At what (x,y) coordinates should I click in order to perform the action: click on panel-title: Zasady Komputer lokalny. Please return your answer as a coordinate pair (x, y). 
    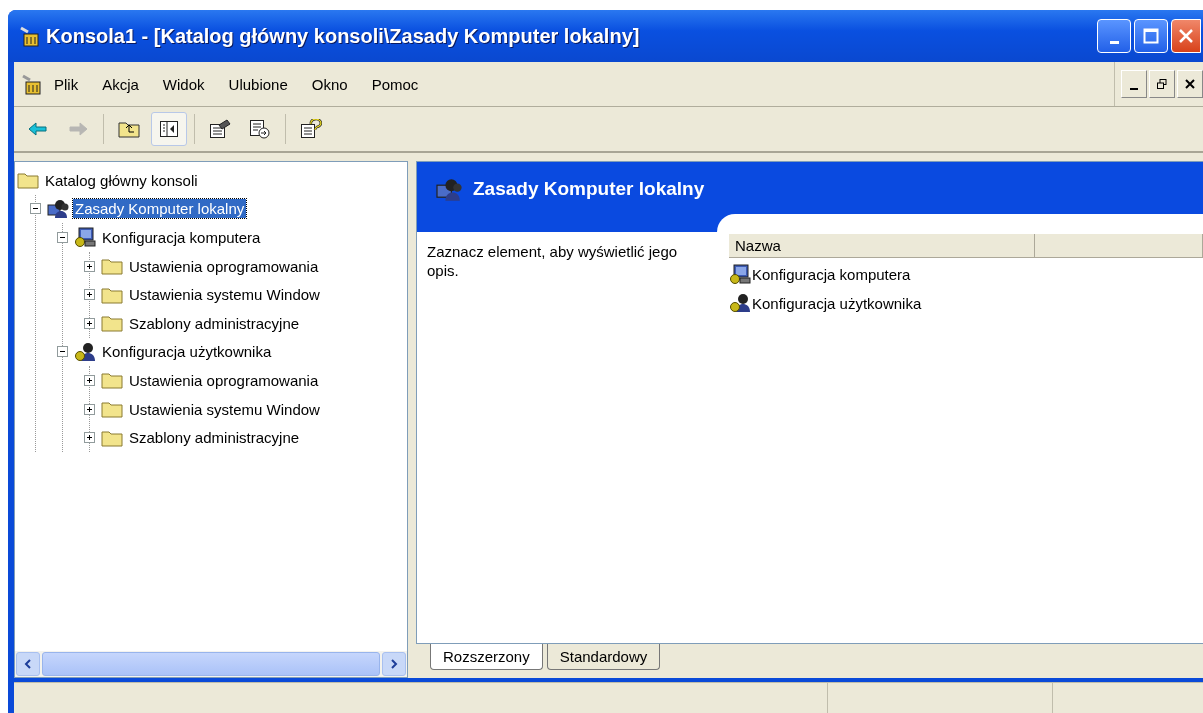
    Looking at the image, I should click on (589, 189).